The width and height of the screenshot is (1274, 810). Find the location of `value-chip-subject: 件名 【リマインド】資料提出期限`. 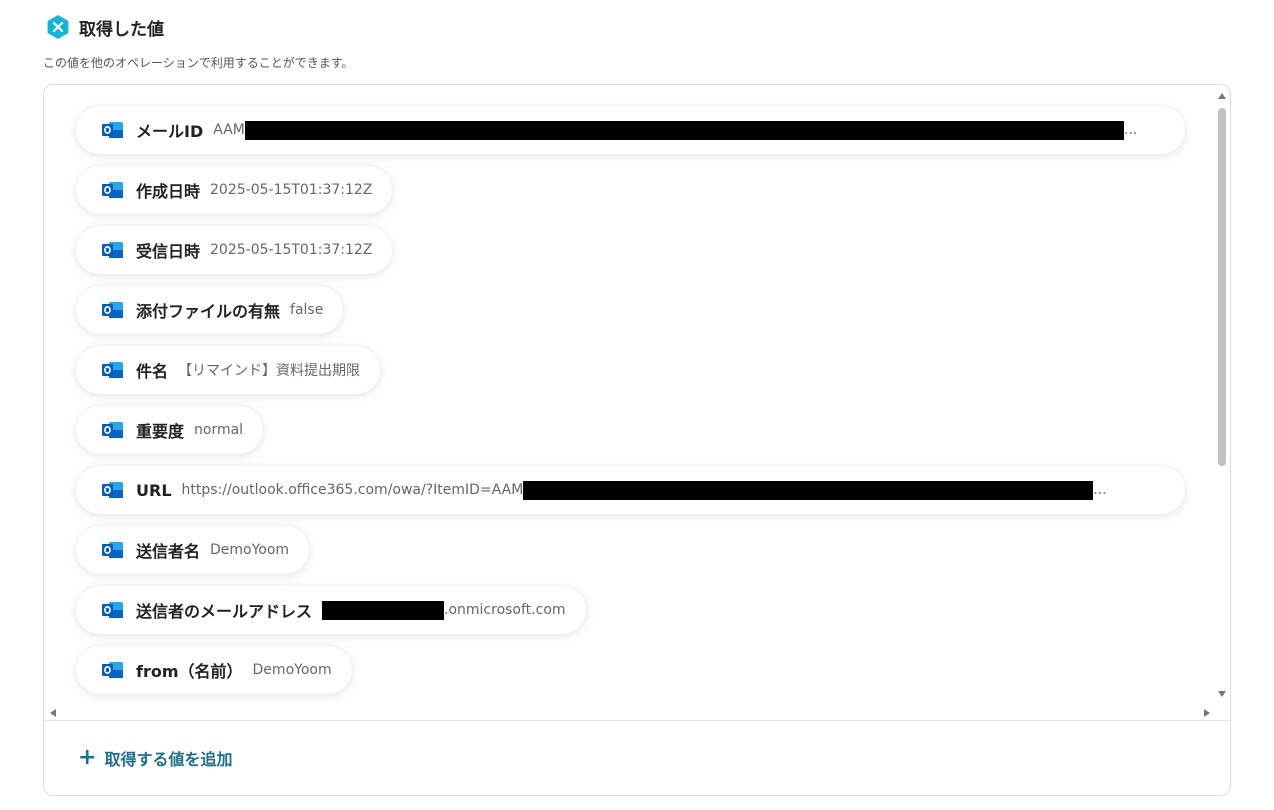

value-chip-subject: 件名 【リマインド】資料提出期限 is located at coordinates (228, 370).